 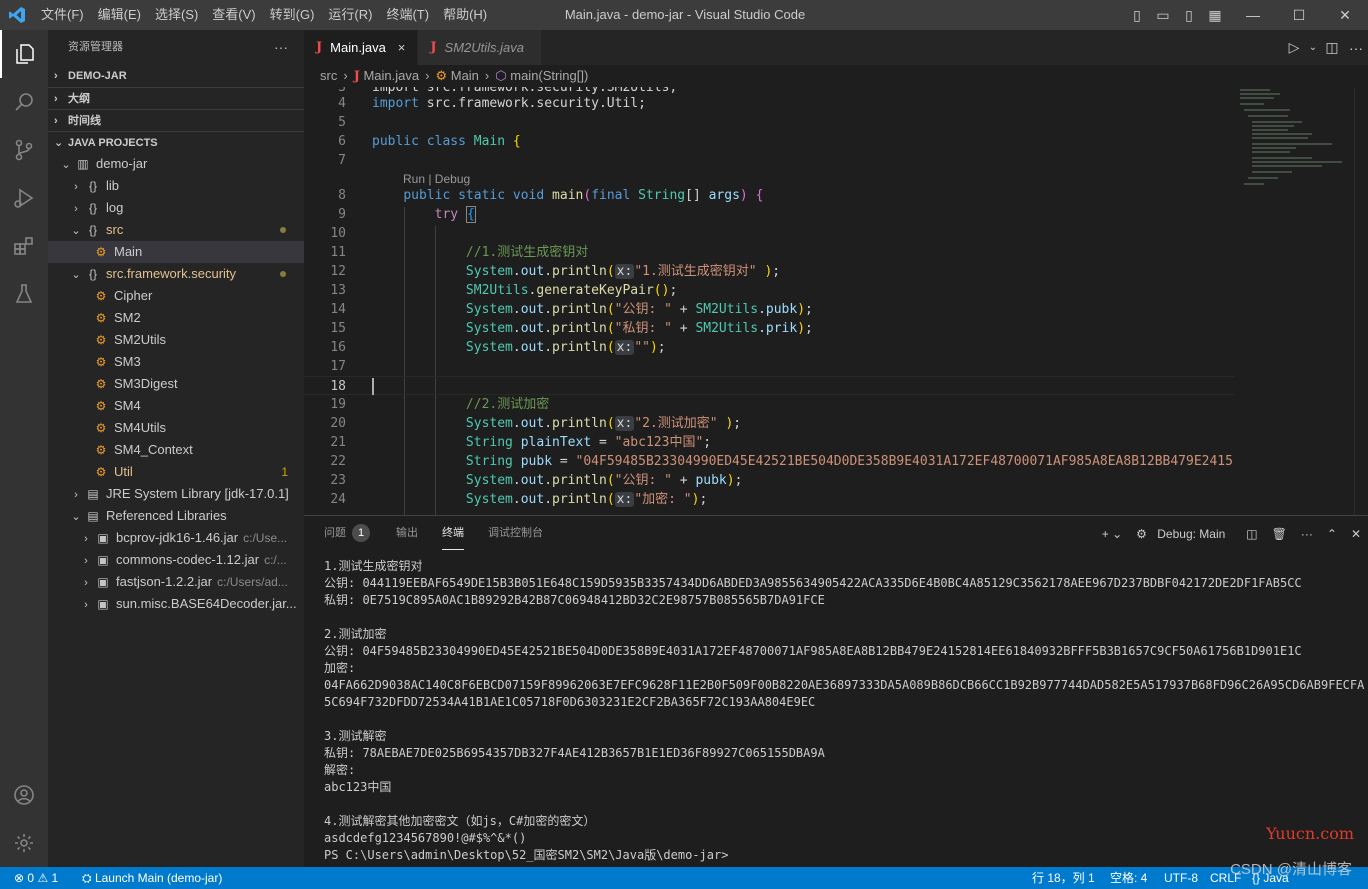 I want to click on split-editor-icon: ◫, so click(x=1332, y=47).